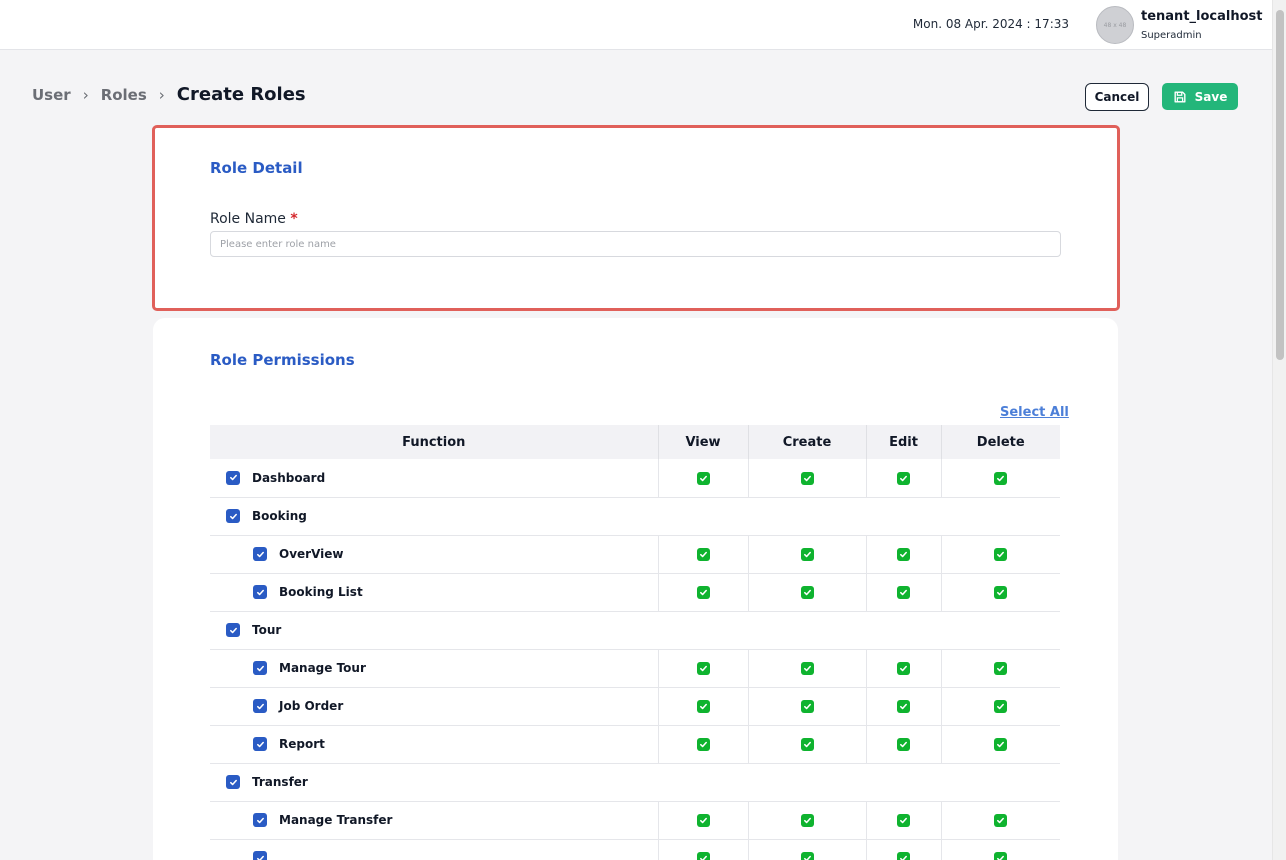 The width and height of the screenshot is (1286, 860). I want to click on table-row: Job Order, so click(635, 706).